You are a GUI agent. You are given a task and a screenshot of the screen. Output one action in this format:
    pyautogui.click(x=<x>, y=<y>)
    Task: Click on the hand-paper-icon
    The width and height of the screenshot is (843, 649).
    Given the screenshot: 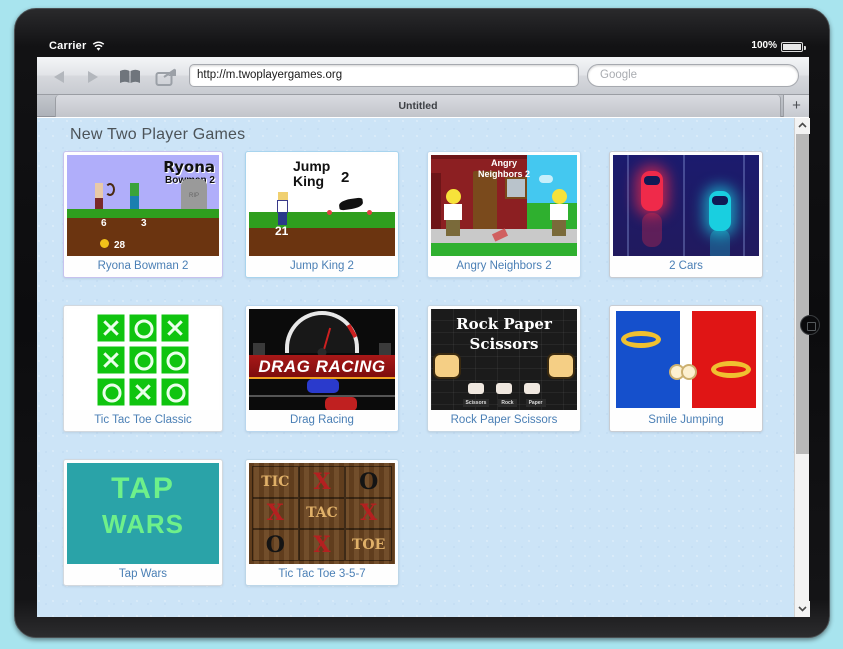 What is the action you would take?
    pyautogui.click(x=532, y=388)
    